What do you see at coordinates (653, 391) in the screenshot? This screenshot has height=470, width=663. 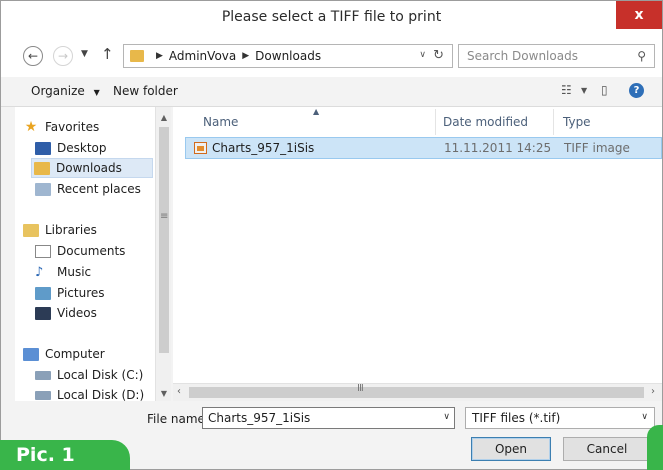 I see `scroll-right-arrow-icon: ›` at bounding box center [653, 391].